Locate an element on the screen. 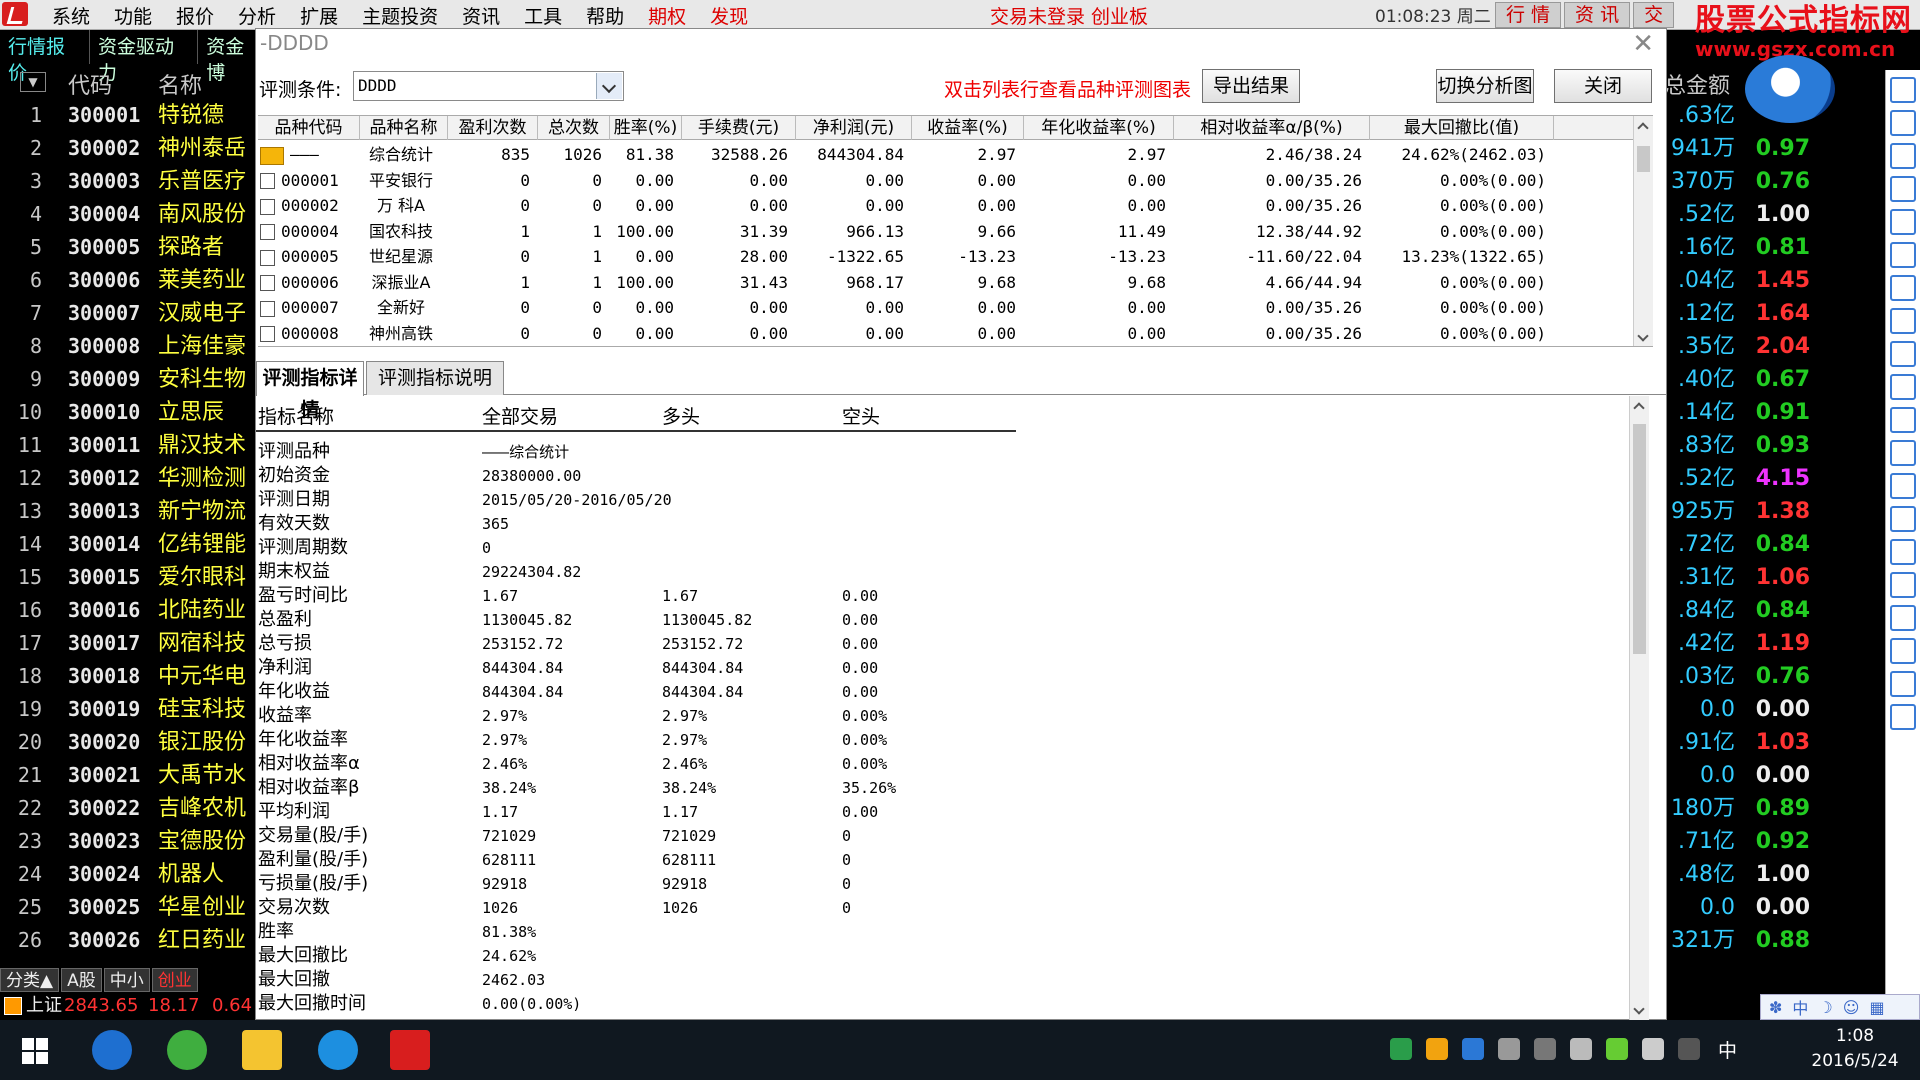  gear-icon is located at coordinates (1903, 717).